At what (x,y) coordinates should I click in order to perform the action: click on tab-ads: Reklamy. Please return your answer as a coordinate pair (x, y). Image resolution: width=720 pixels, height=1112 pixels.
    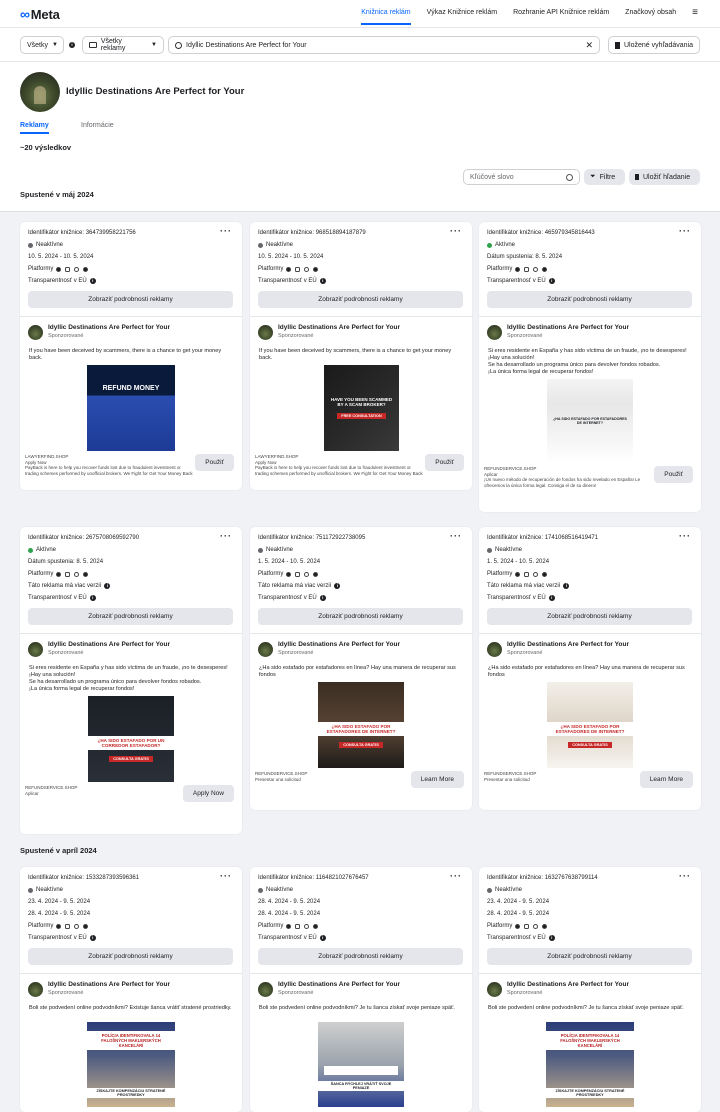
    Looking at the image, I should click on (34, 128).